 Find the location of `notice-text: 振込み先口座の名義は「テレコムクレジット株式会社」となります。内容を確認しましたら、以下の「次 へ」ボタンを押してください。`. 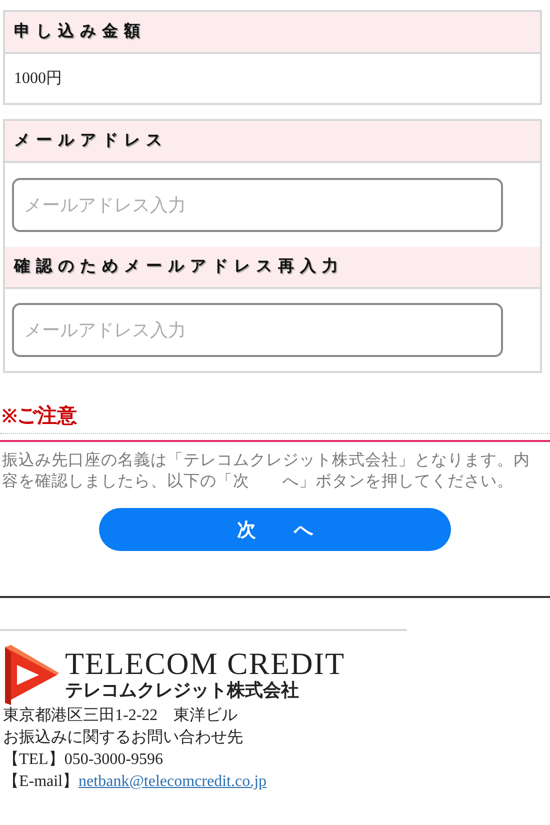

notice-text: 振込み先口座の名義は「テレコムクレジット株式会社」となります。内容を確認しましたら、以下の「次 へ」ボタンを押してください。 is located at coordinates (266, 471).